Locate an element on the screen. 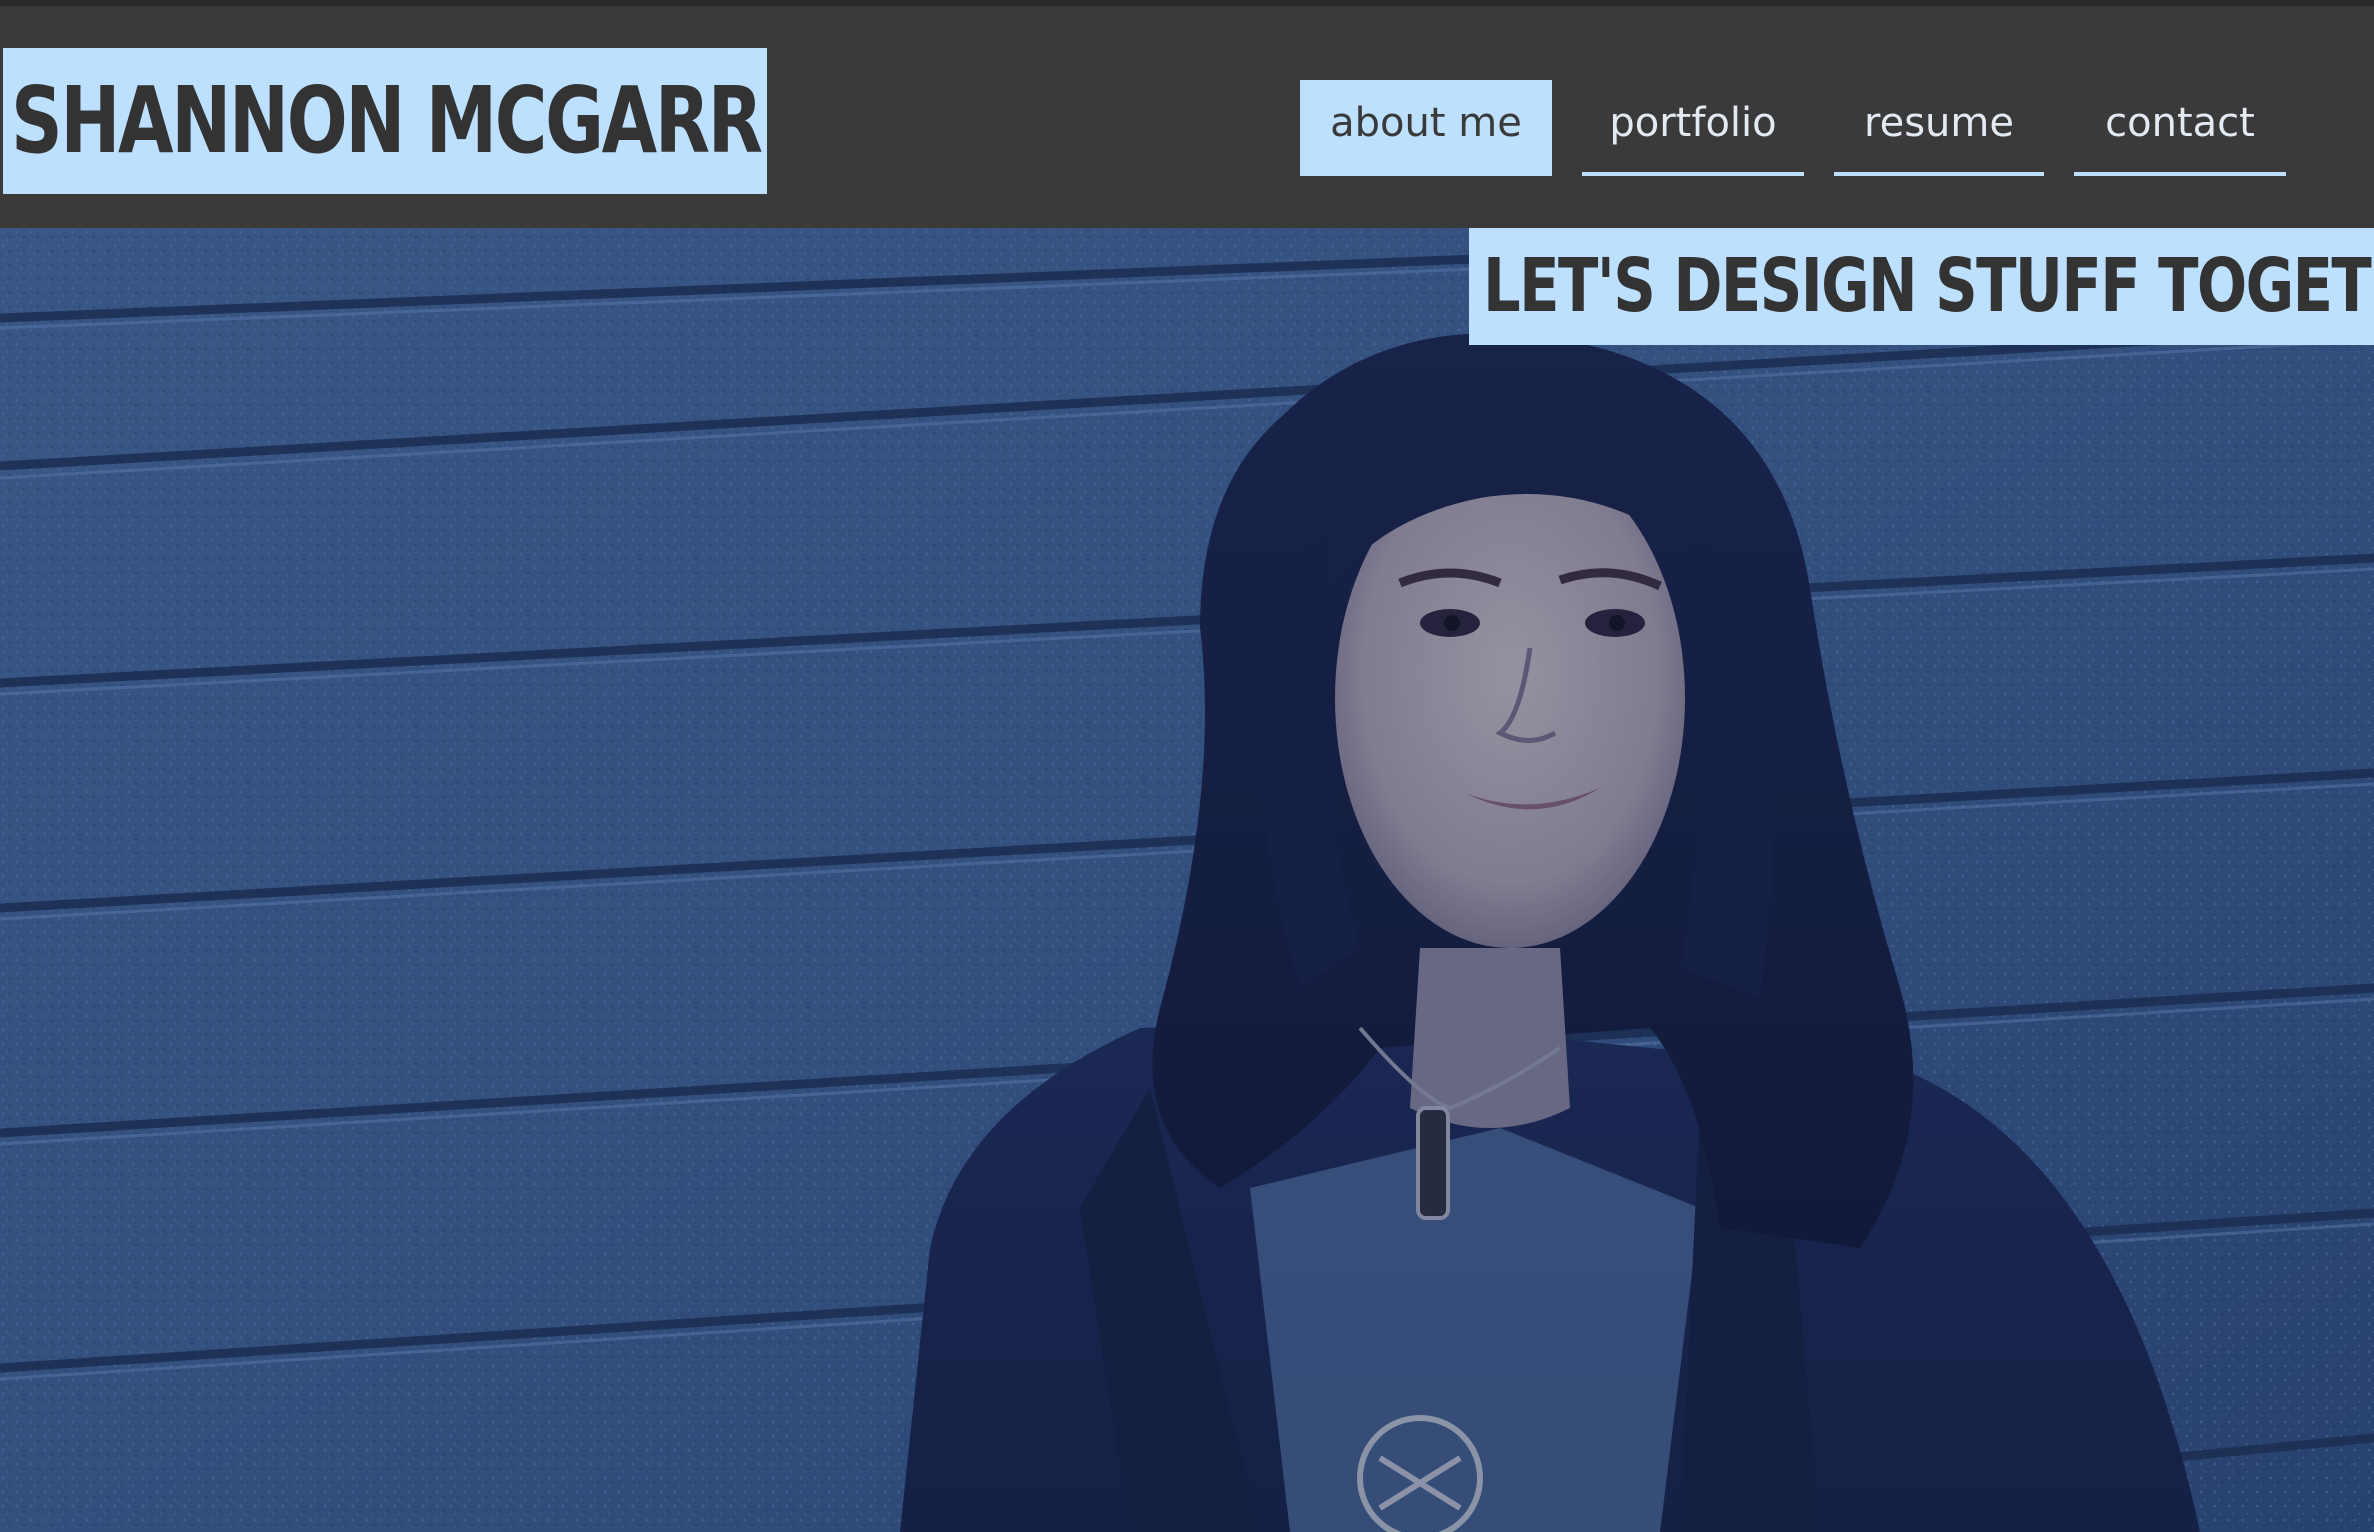 The image size is (2374, 1532). nav-portfolio-underline is located at coordinates (1693, 174).